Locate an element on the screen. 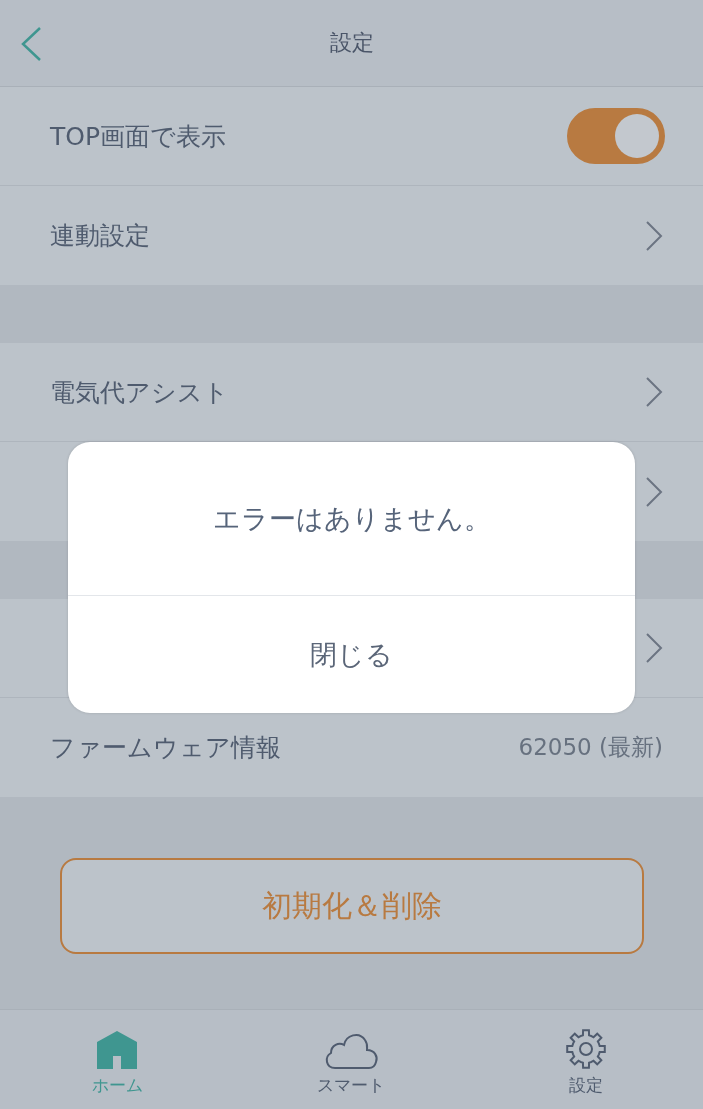  close-button: 閉じる is located at coordinates (351, 654).